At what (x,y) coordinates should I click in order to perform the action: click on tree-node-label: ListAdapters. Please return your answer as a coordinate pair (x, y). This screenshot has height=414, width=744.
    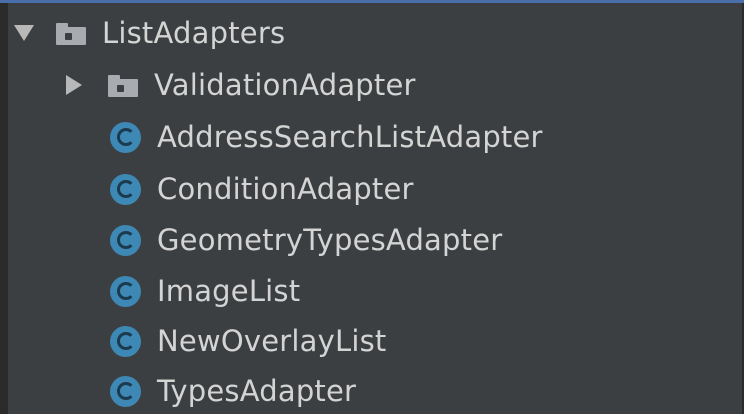
    Looking at the image, I should click on (194, 33).